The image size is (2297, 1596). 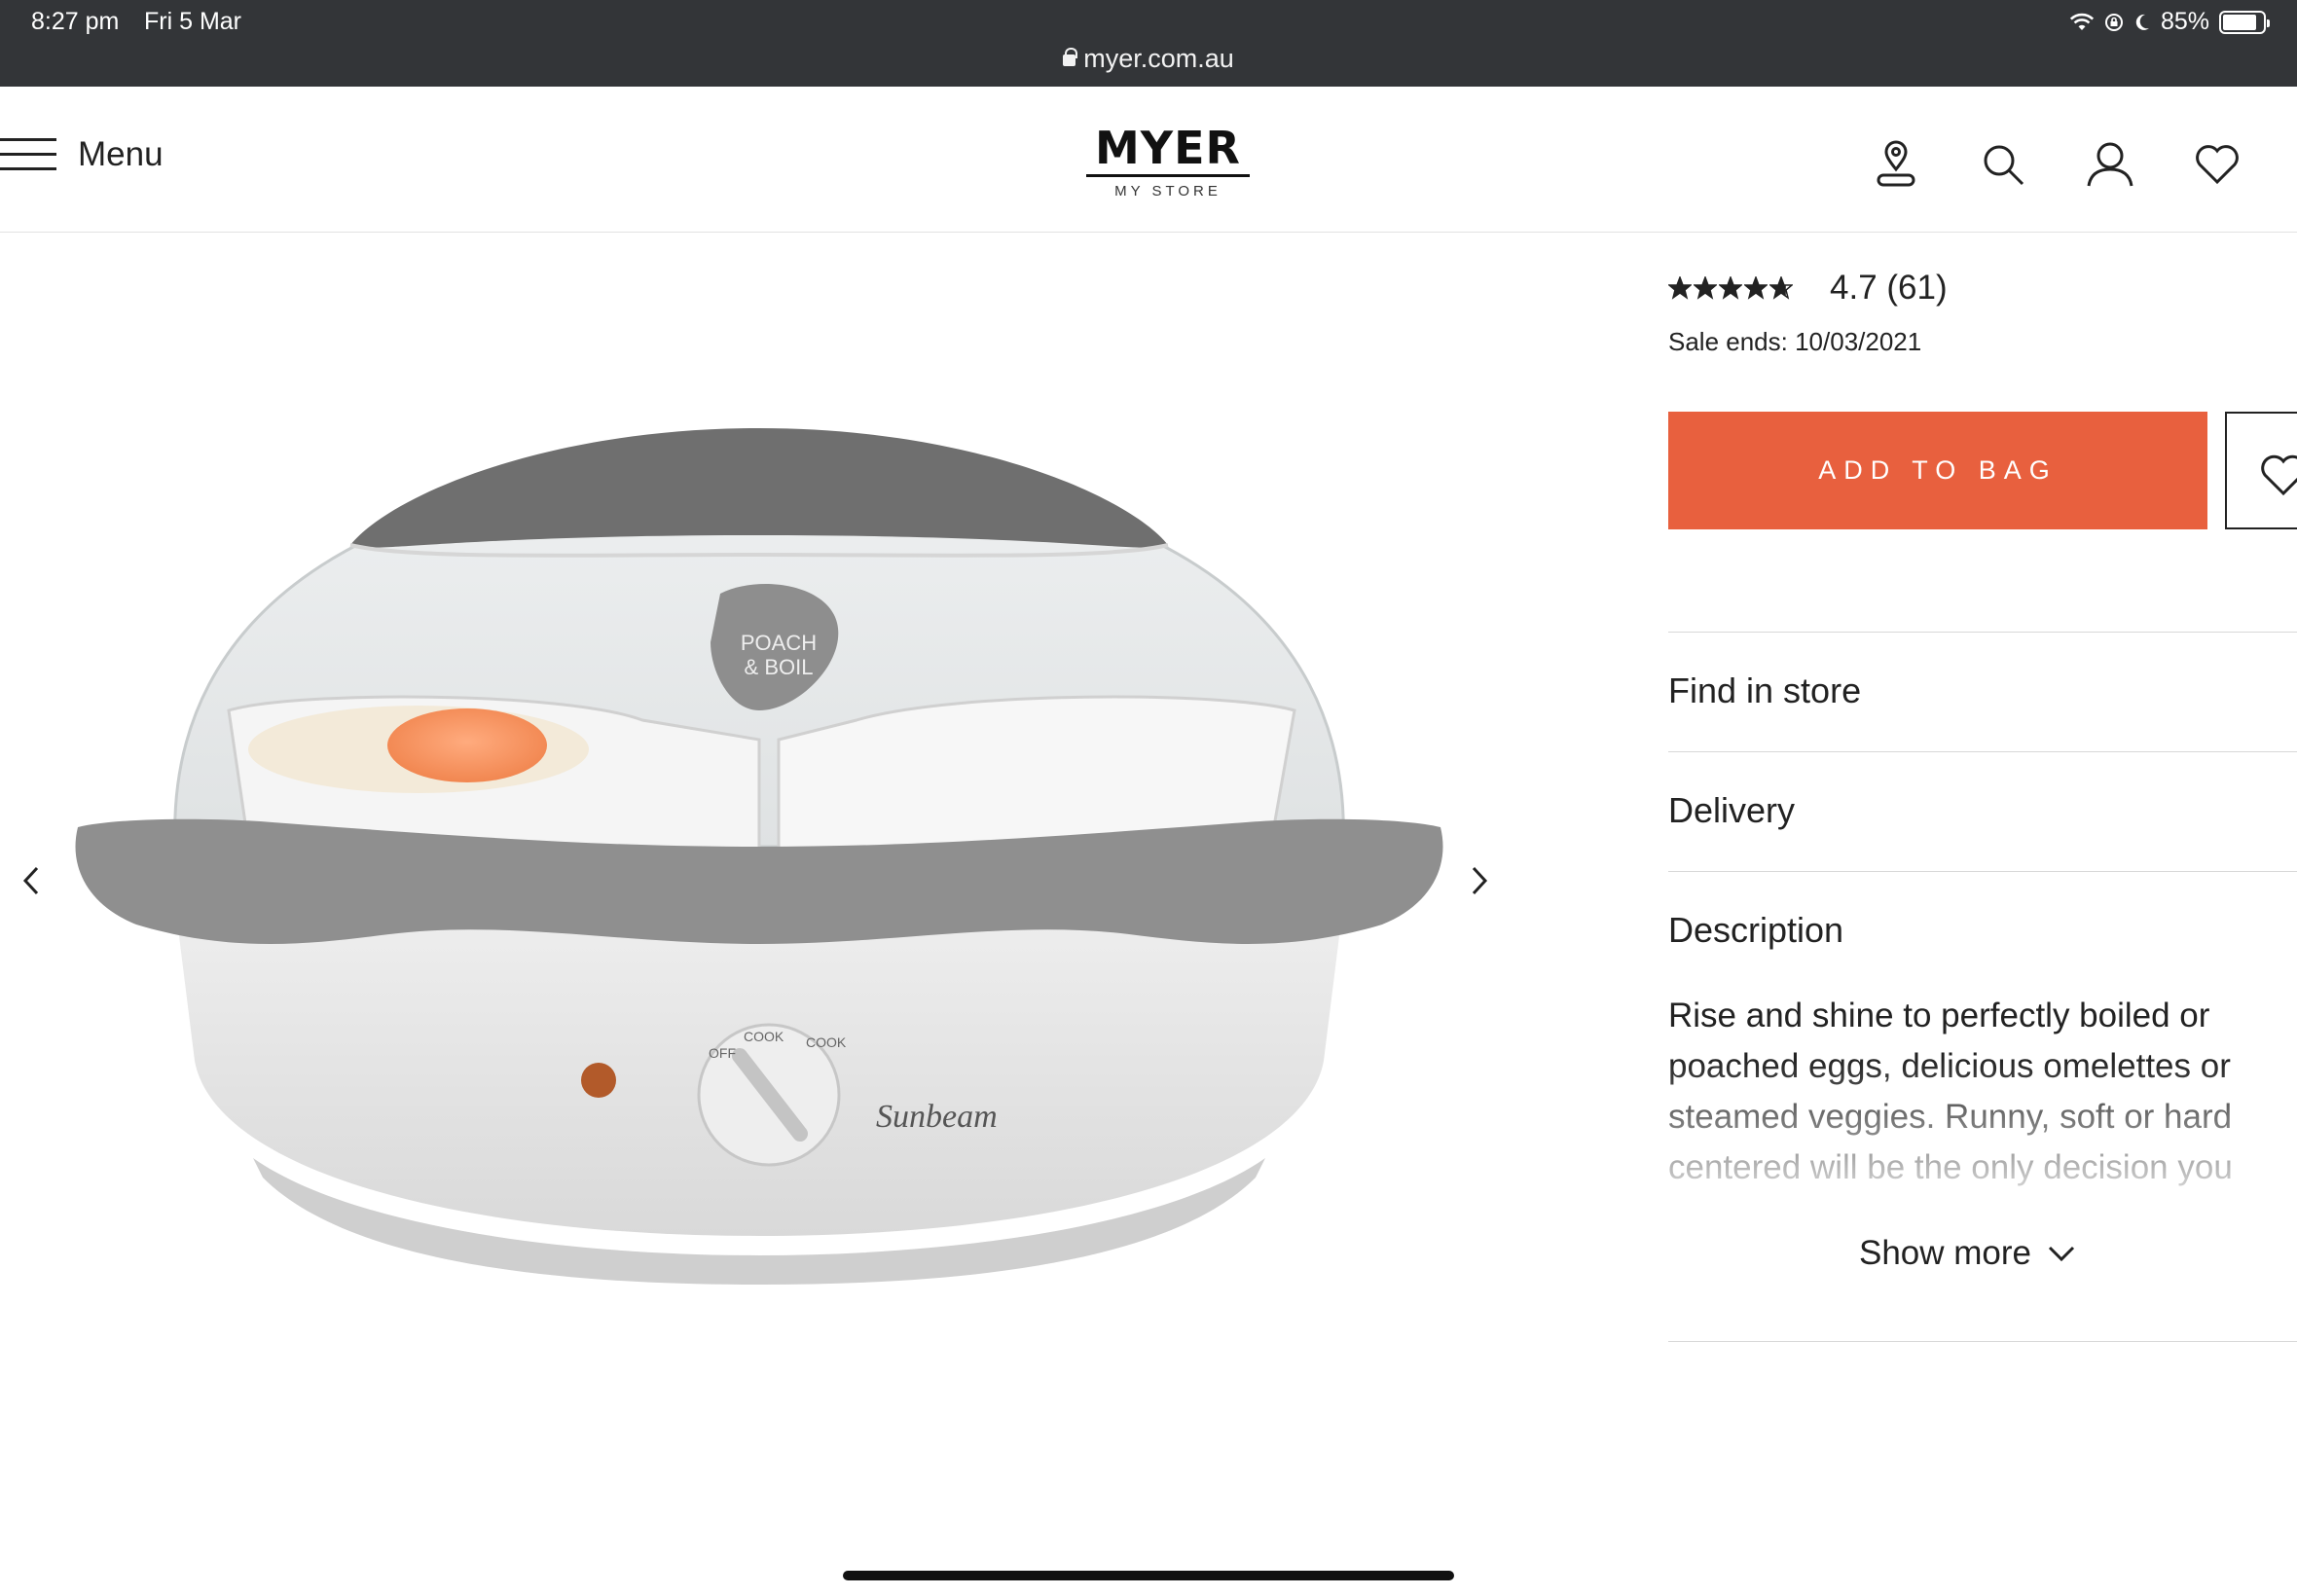 What do you see at coordinates (764, 1036) in the screenshot?
I see `dial-cook-label-1: COOK` at bounding box center [764, 1036].